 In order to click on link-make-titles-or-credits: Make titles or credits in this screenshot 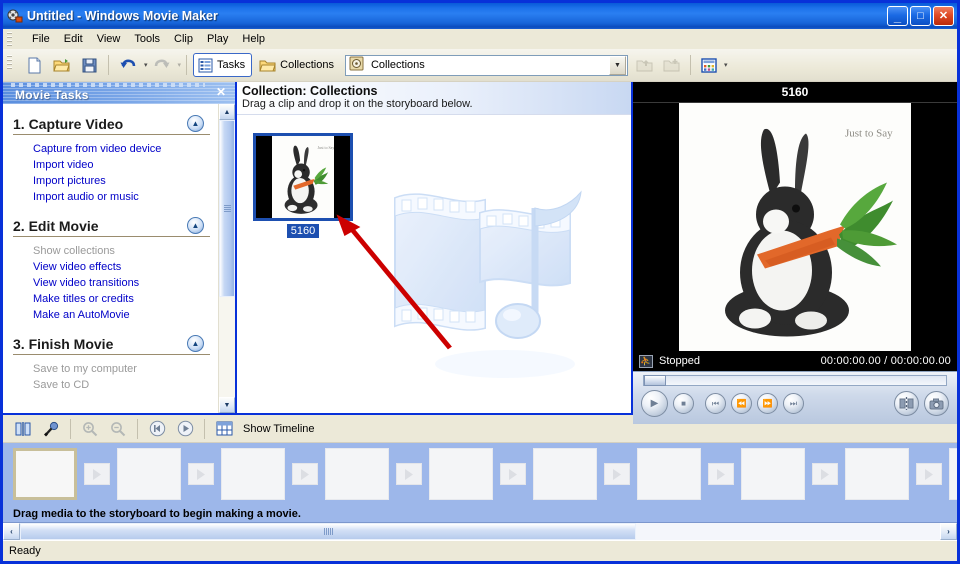, I will do `click(125, 299)`.